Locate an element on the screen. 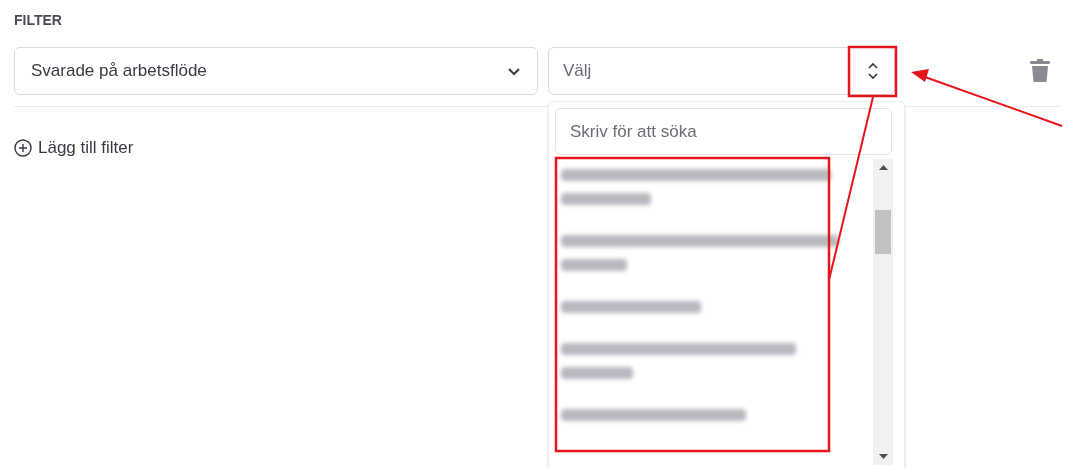 The image size is (1079, 468). highlight-box is located at coordinates (872, 71).